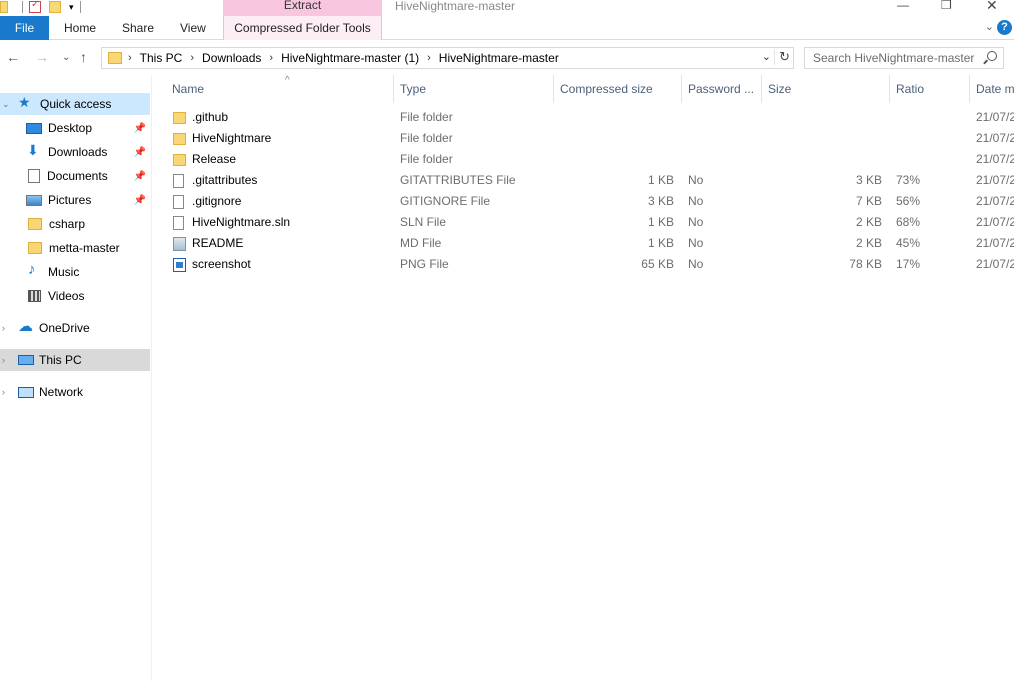 This screenshot has height=681, width=1014. Describe the element at coordinates (617, 89) in the screenshot. I see `column-header-compressed-size: Compressed size` at that location.